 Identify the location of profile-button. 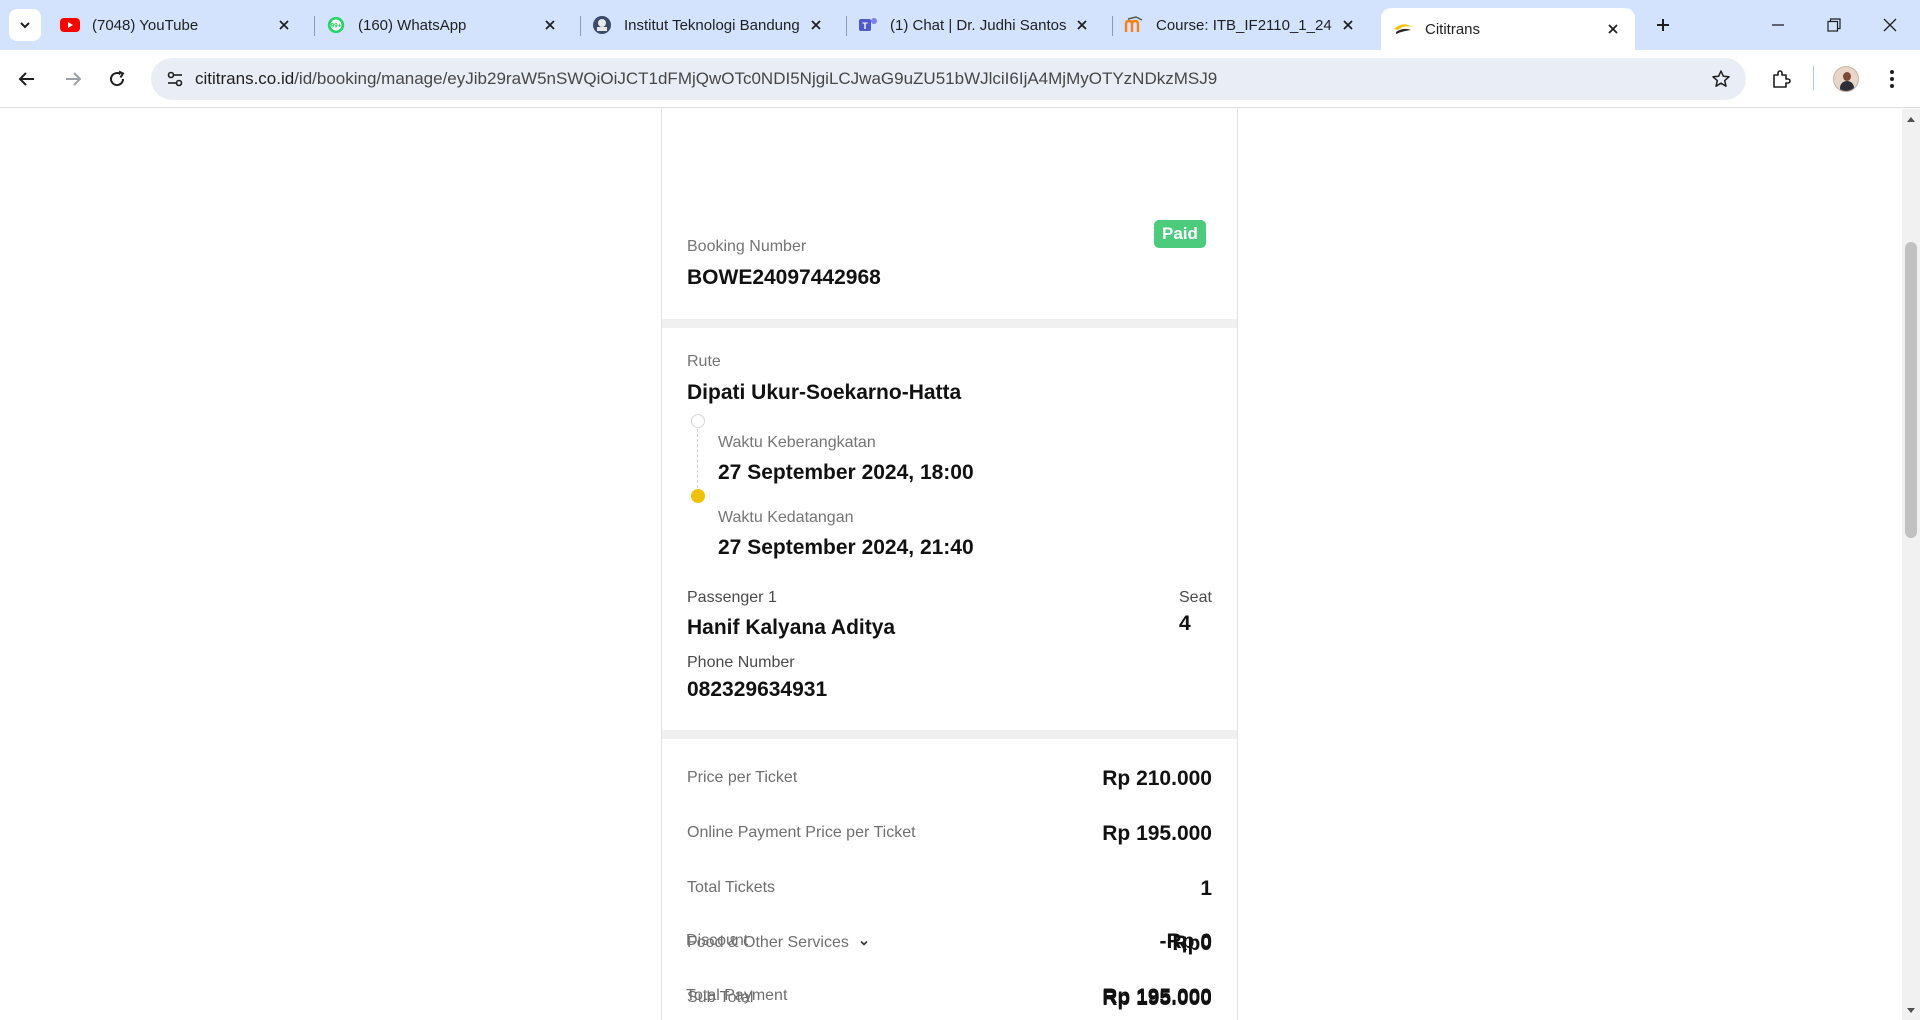
(1846, 79).